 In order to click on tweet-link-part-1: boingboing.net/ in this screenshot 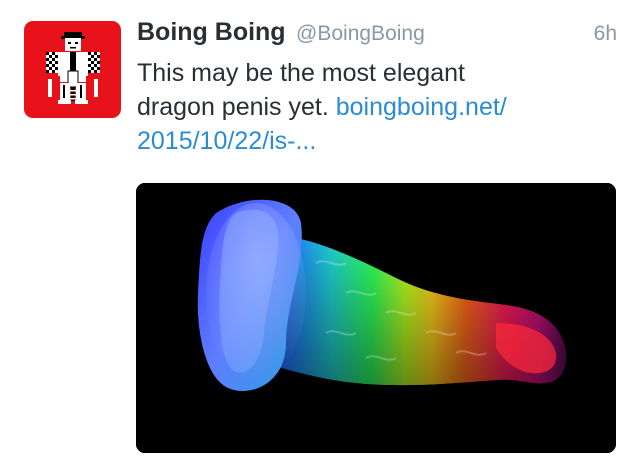, I will do `click(421, 107)`.